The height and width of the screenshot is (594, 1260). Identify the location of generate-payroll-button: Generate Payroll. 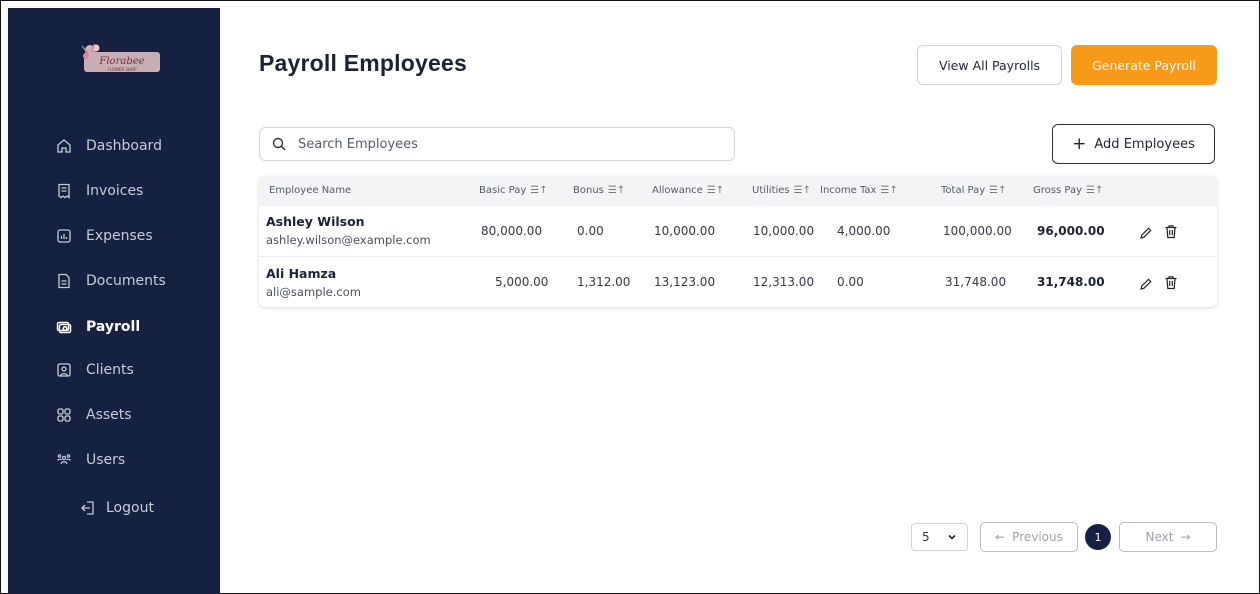
(1144, 65).